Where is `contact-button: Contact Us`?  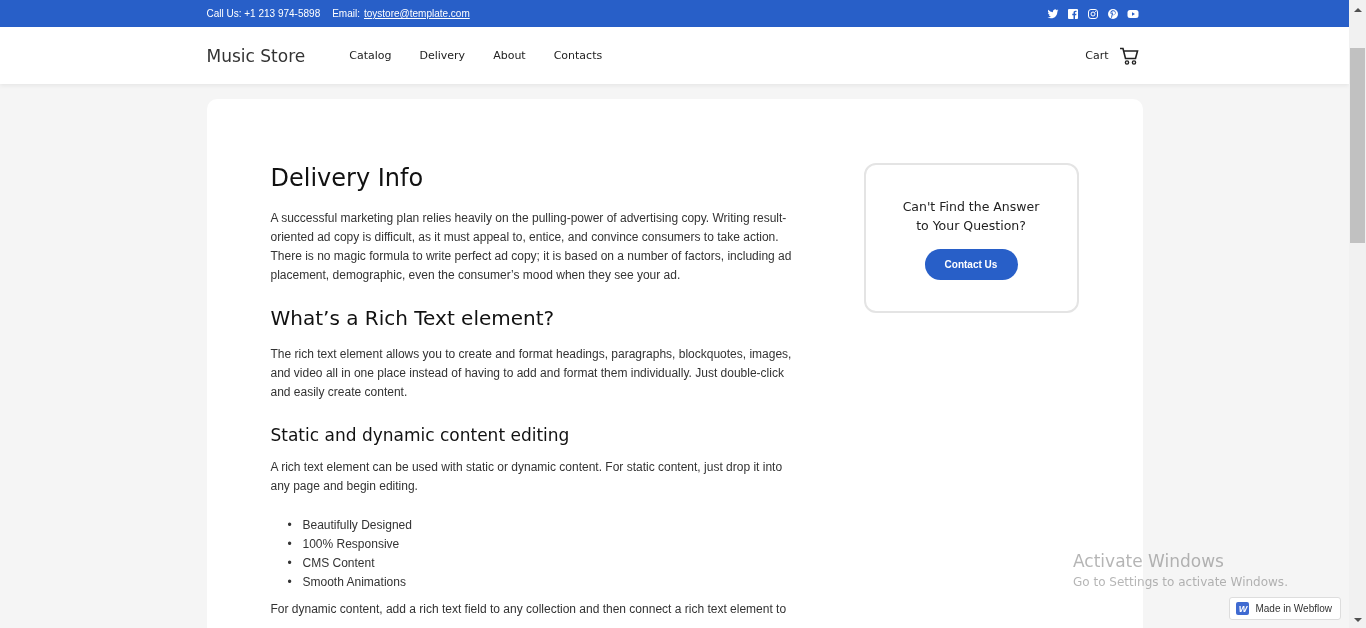 contact-button: Contact Us is located at coordinates (971, 264).